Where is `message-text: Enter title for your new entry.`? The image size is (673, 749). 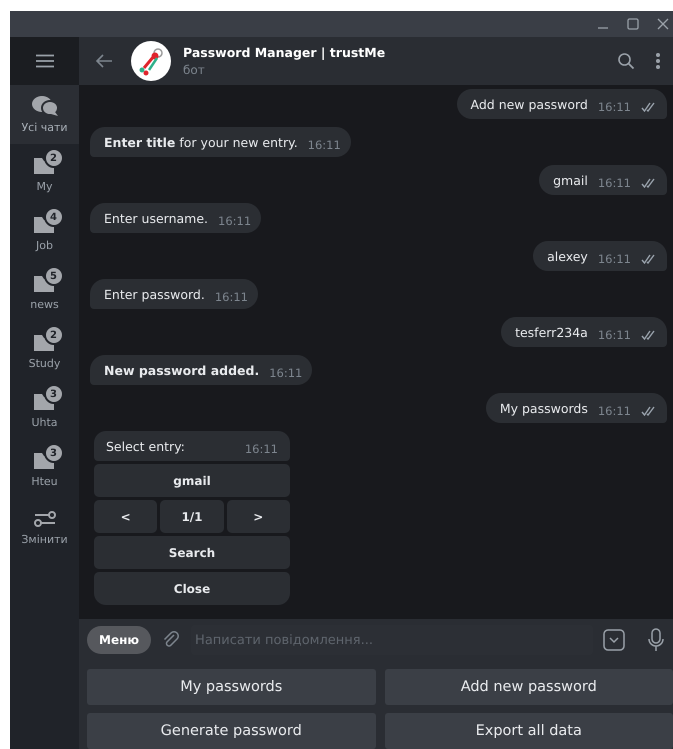 message-text: Enter title for your new entry. is located at coordinates (201, 142).